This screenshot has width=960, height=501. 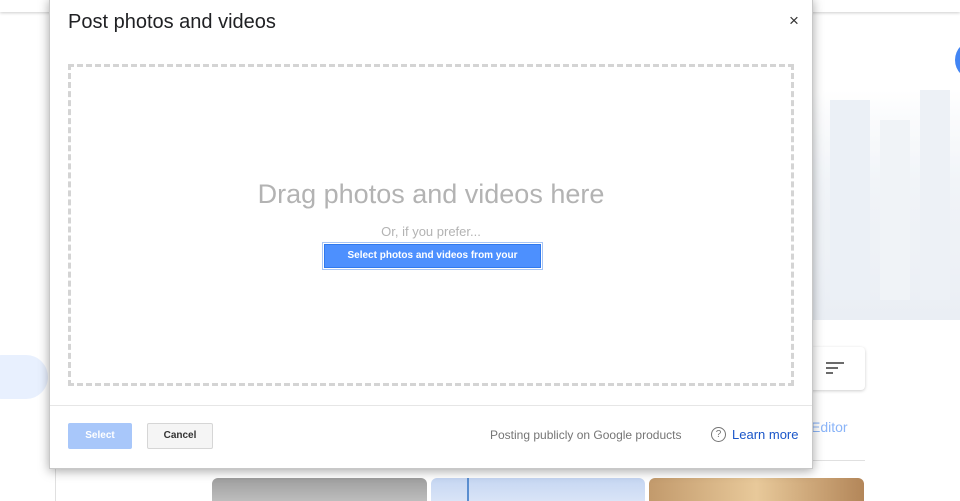 I want to click on cancel-button: Cancel, so click(x=180, y=436).